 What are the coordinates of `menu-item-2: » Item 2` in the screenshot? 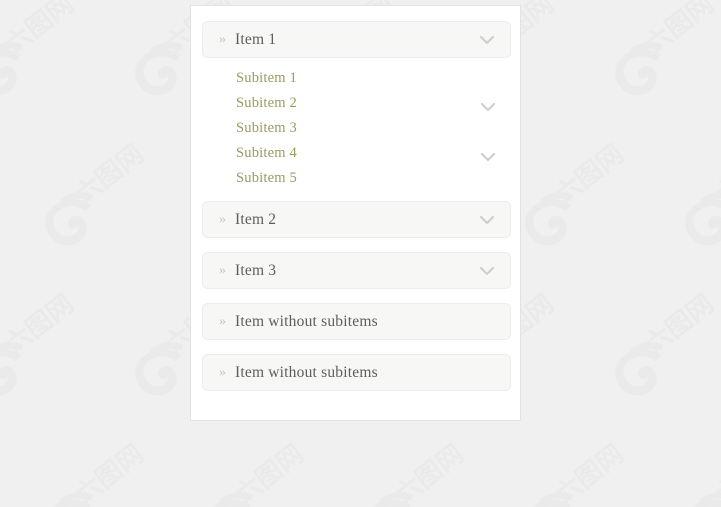 It's located at (356, 219).